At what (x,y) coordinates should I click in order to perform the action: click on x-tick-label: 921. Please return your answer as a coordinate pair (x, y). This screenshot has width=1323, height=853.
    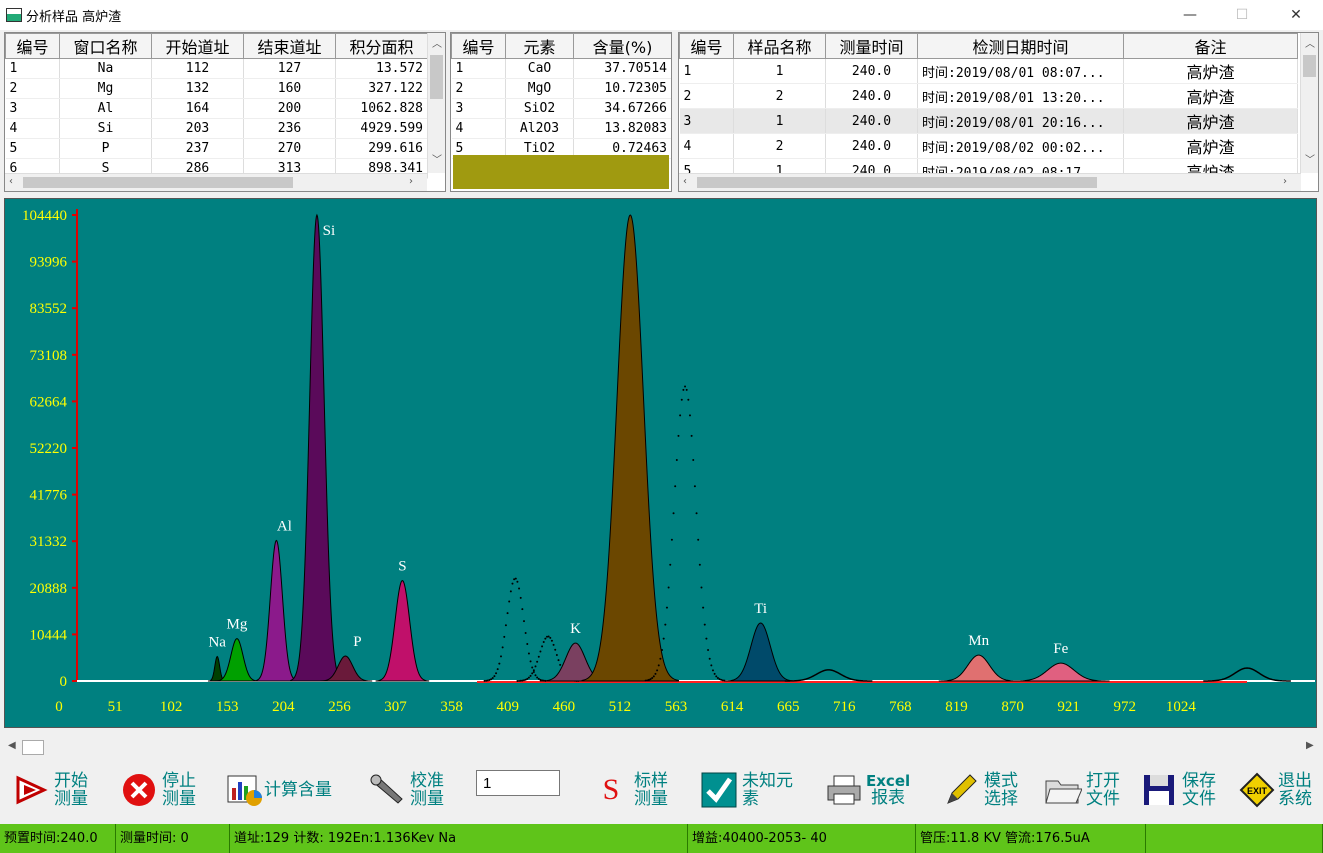
    Looking at the image, I should click on (1068, 707).